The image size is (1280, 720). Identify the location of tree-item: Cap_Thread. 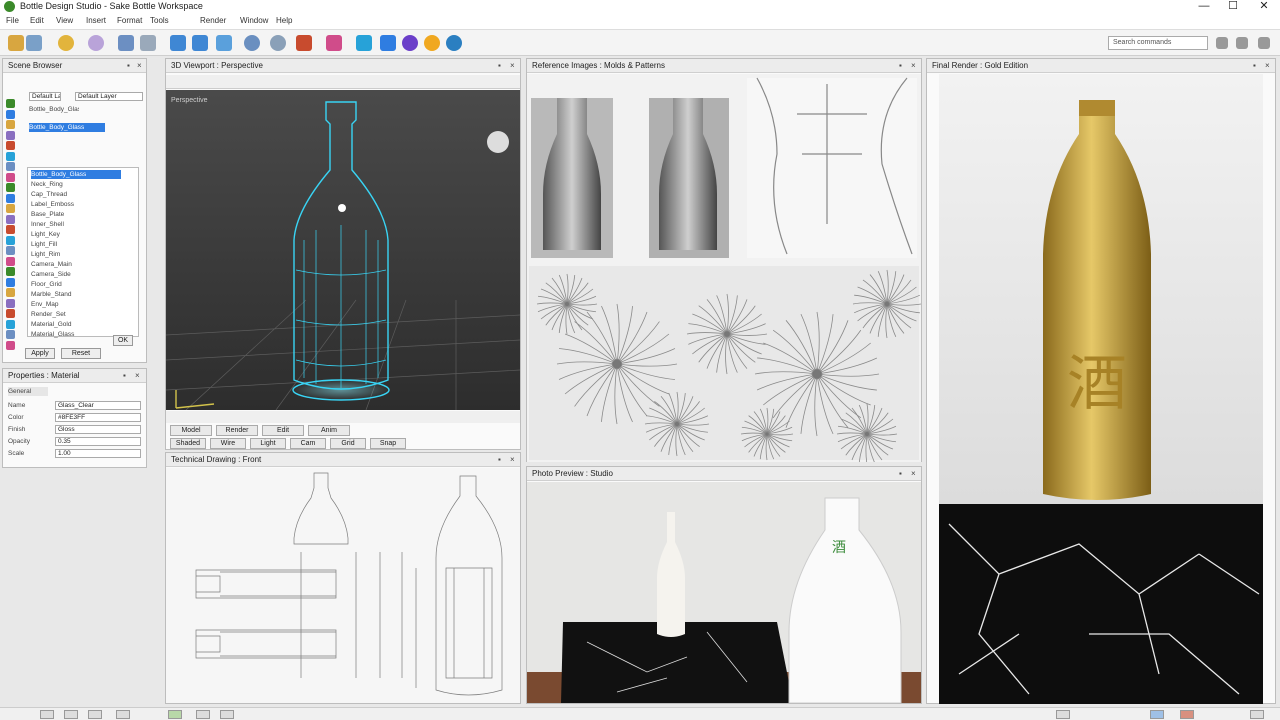
(76, 194).